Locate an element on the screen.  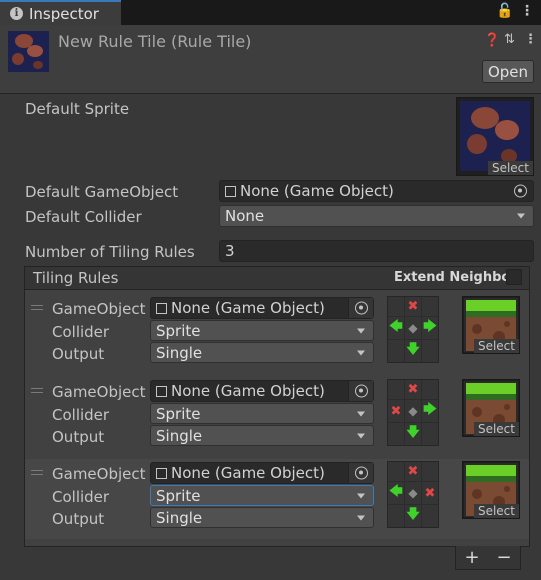
remove-rule-button: − is located at coordinates (503, 557).